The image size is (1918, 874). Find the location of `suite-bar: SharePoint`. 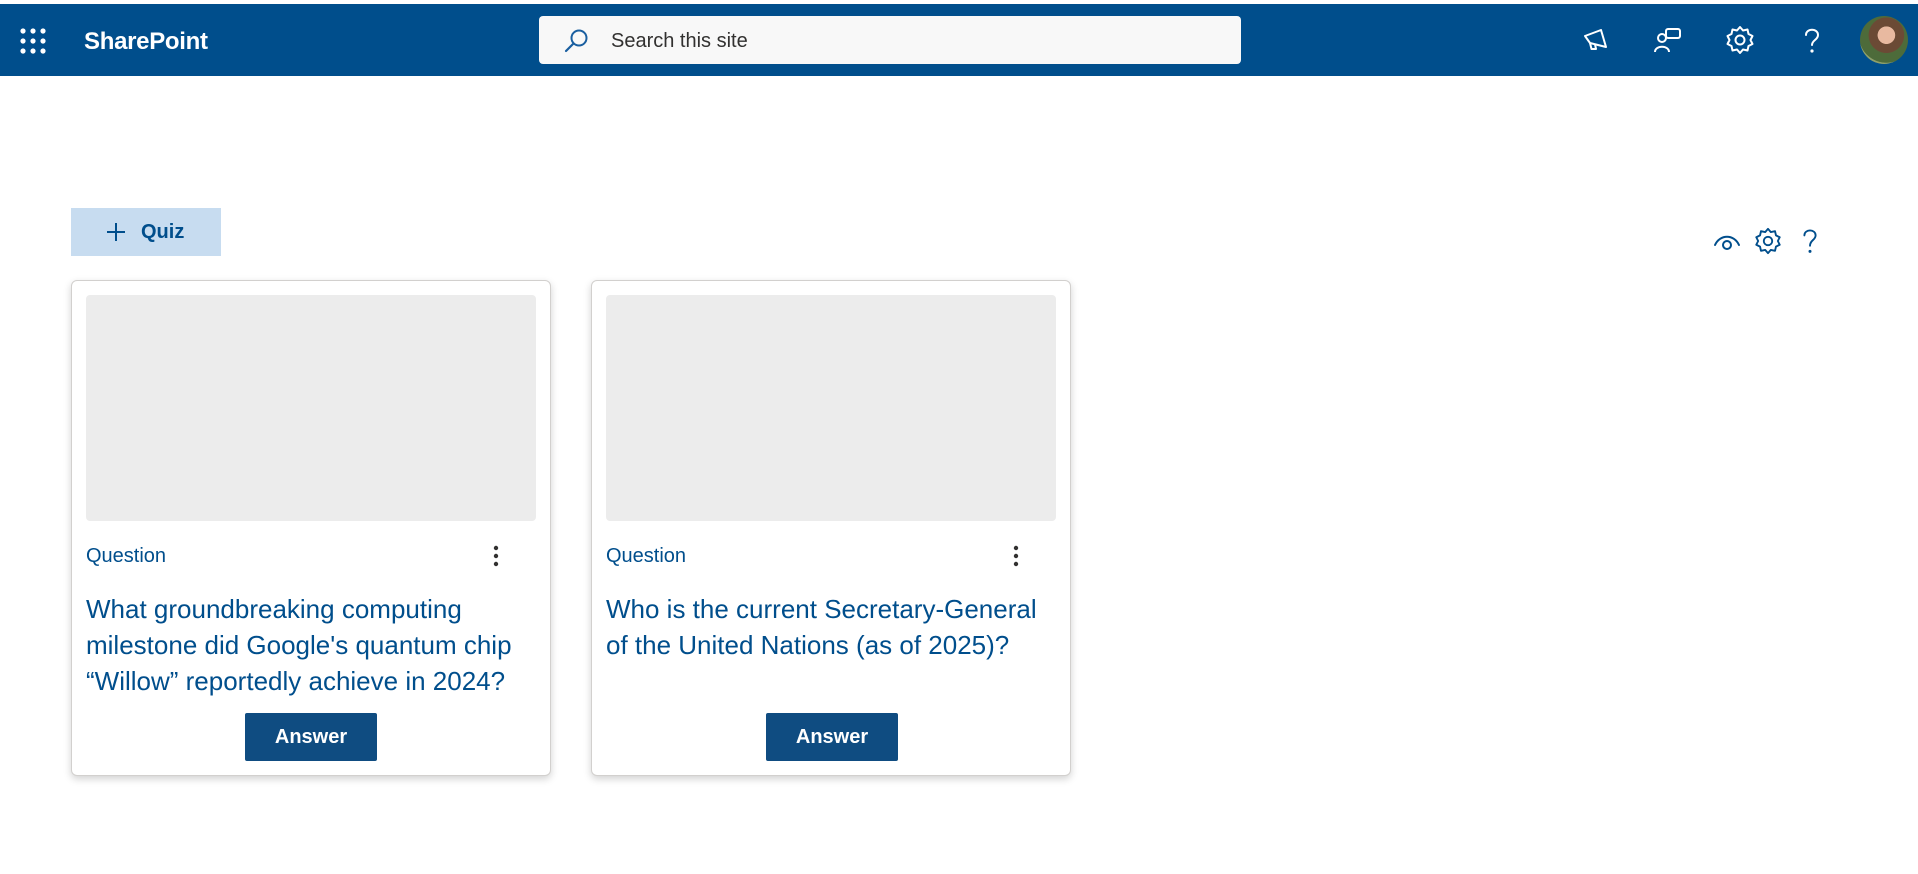

suite-bar: SharePoint is located at coordinates (959, 40).